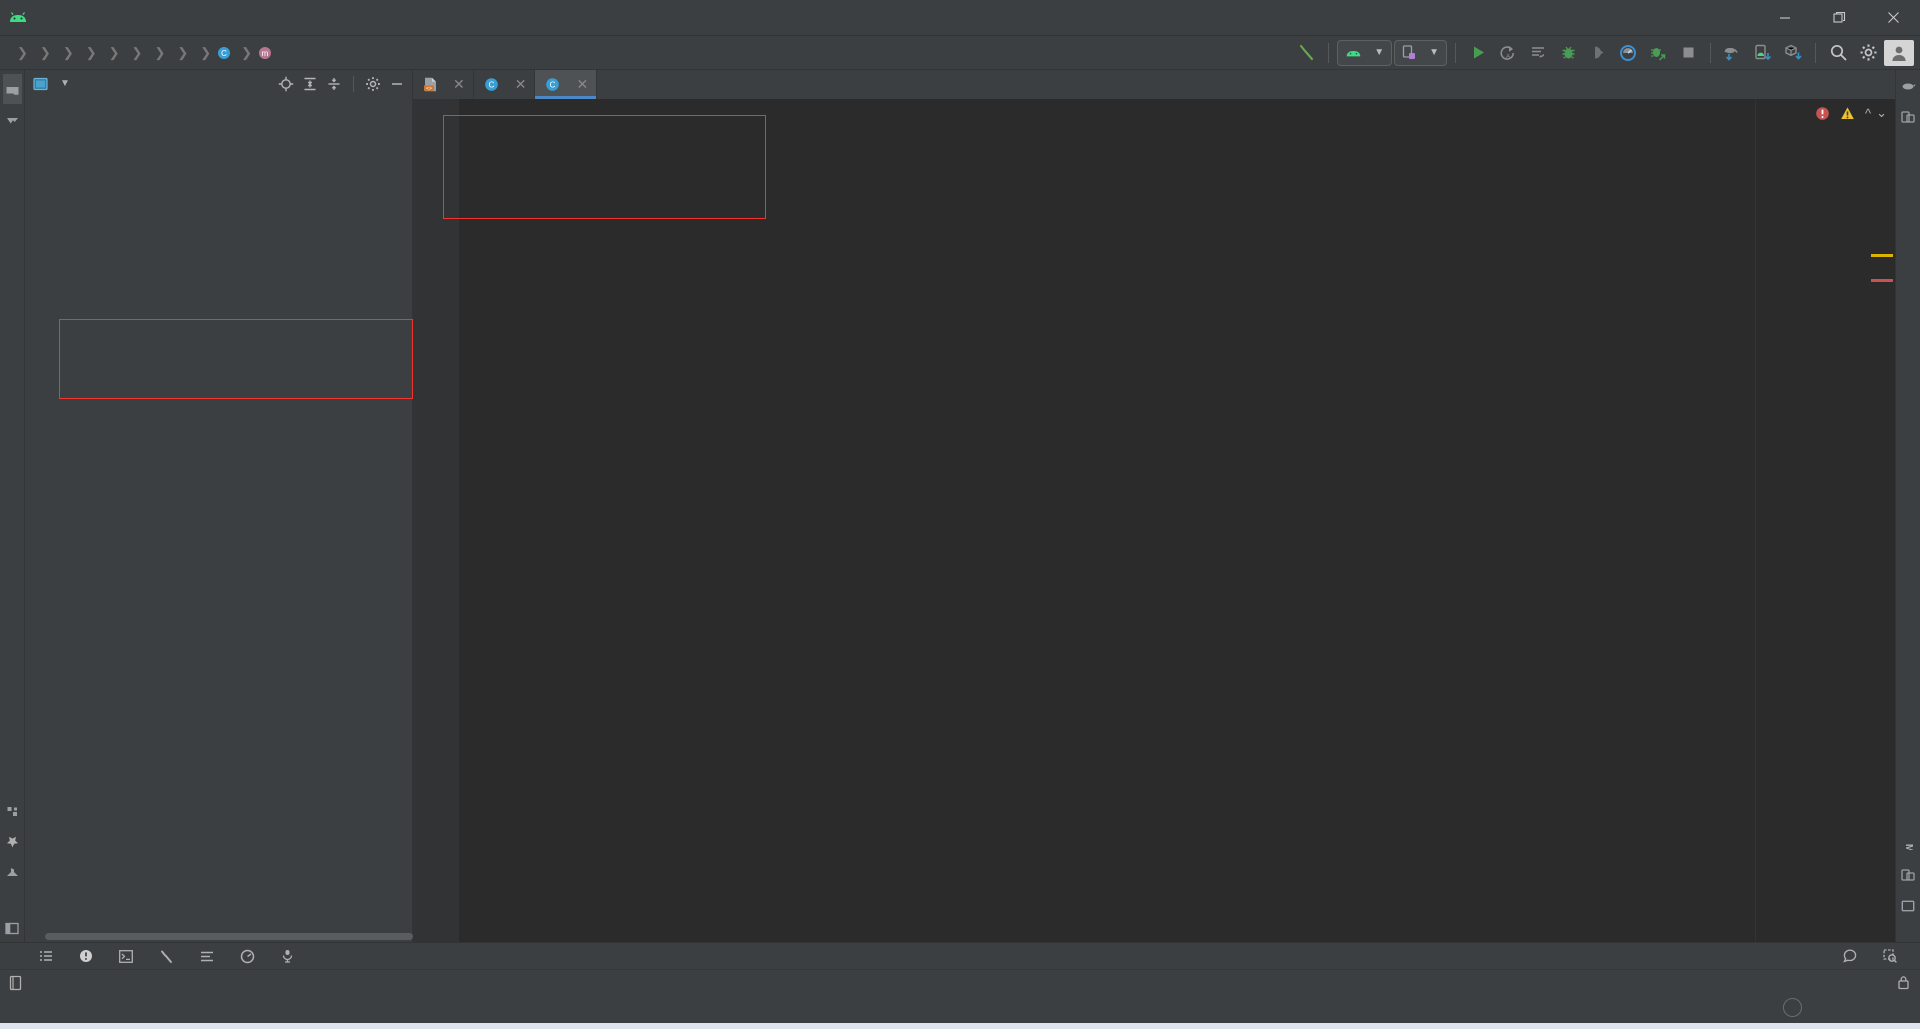  What do you see at coordinates (1793, 53) in the screenshot?
I see `sdk-manager-icon` at bounding box center [1793, 53].